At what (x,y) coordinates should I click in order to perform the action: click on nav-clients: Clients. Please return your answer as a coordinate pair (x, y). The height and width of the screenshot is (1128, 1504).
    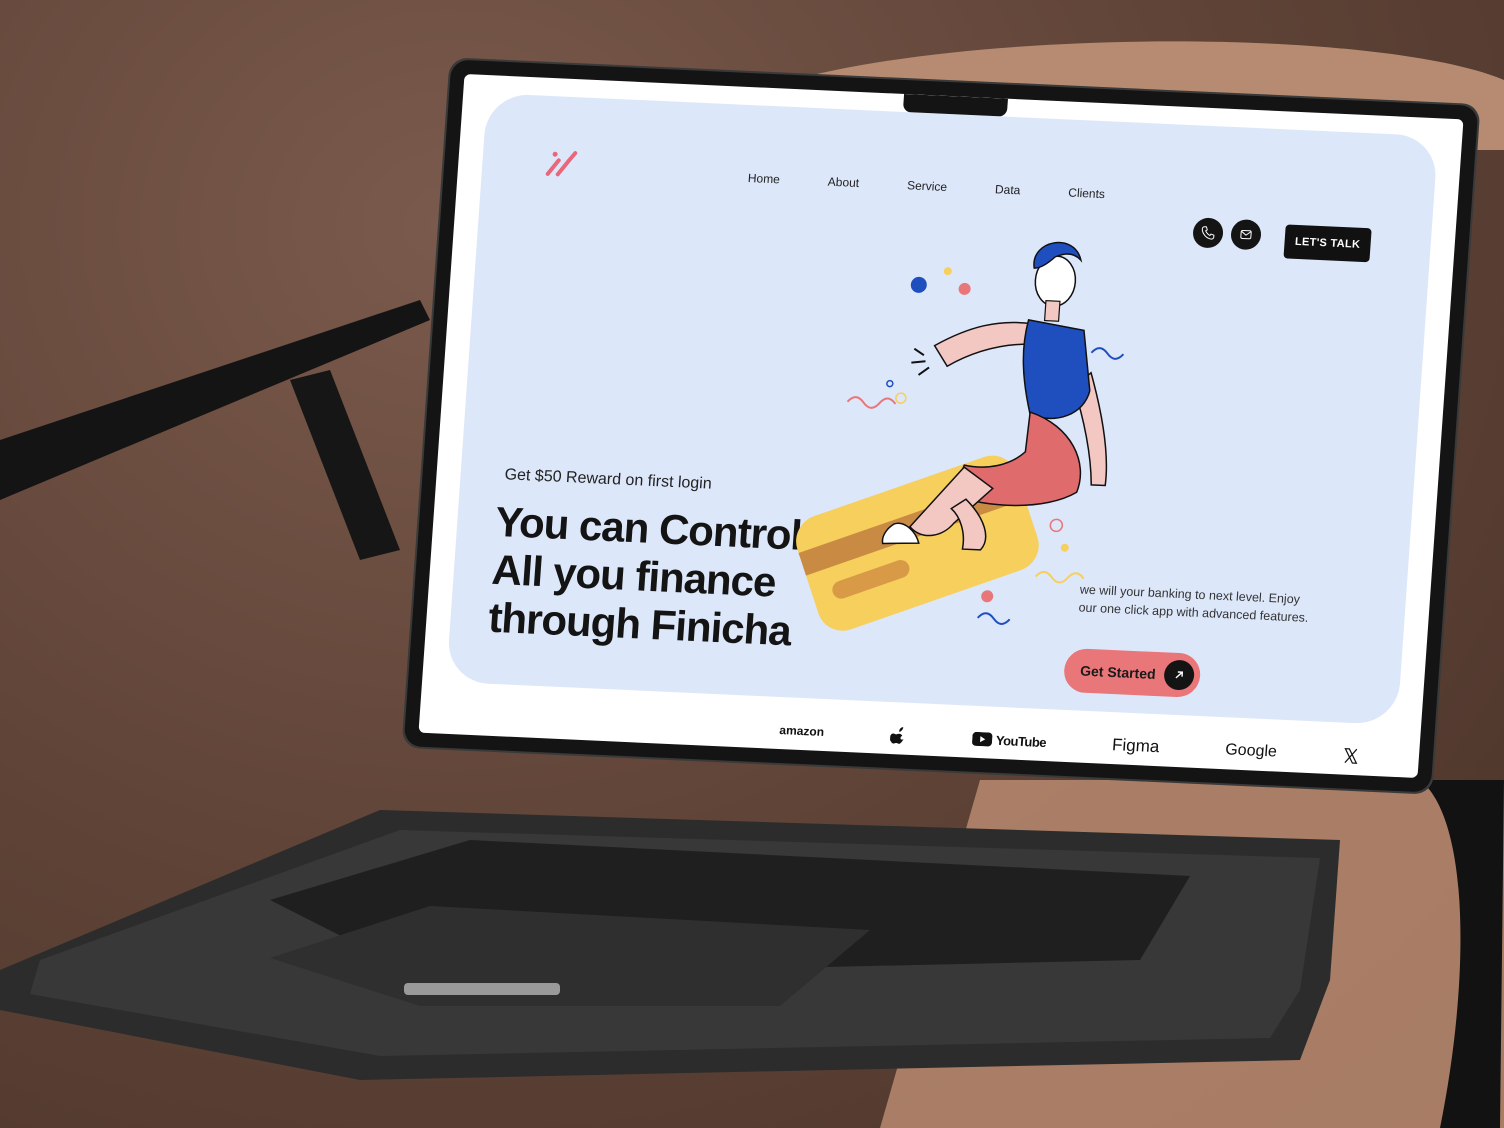
    Looking at the image, I should click on (1087, 194).